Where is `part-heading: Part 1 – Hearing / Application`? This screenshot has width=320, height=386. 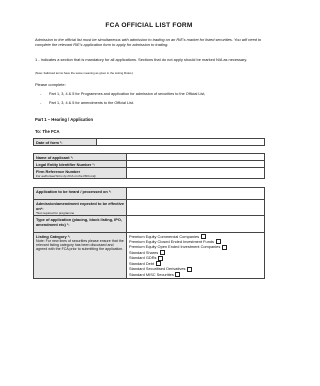 part-heading: Part 1 – Hearing / Application is located at coordinates (64, 119).